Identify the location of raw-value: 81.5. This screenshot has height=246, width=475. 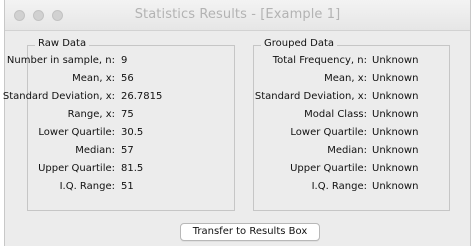
(132, 168).